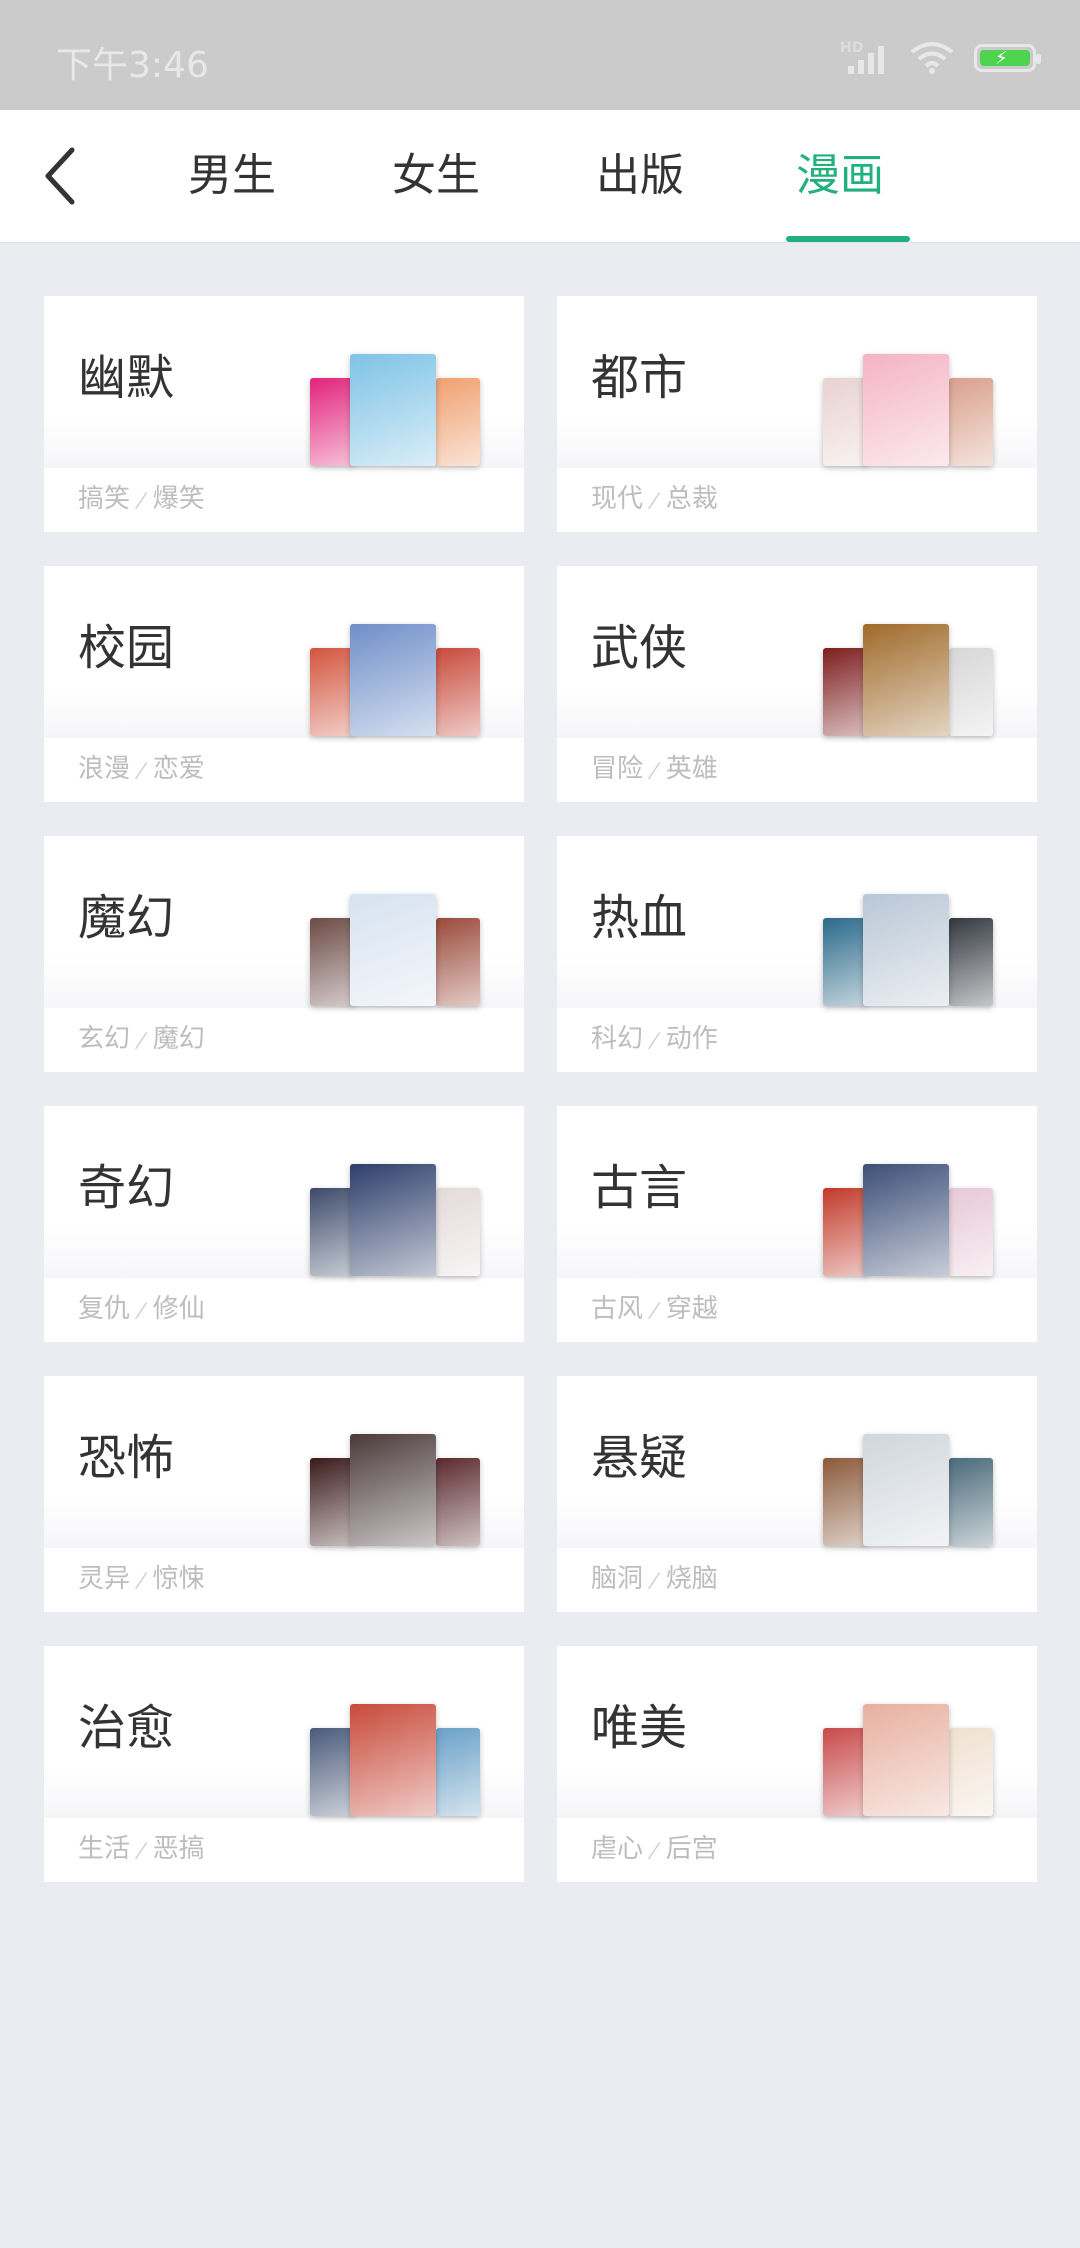  Describe the element at coordinates (617, 769) in the screenshot. I see `category-tag: 冒险` at that location.